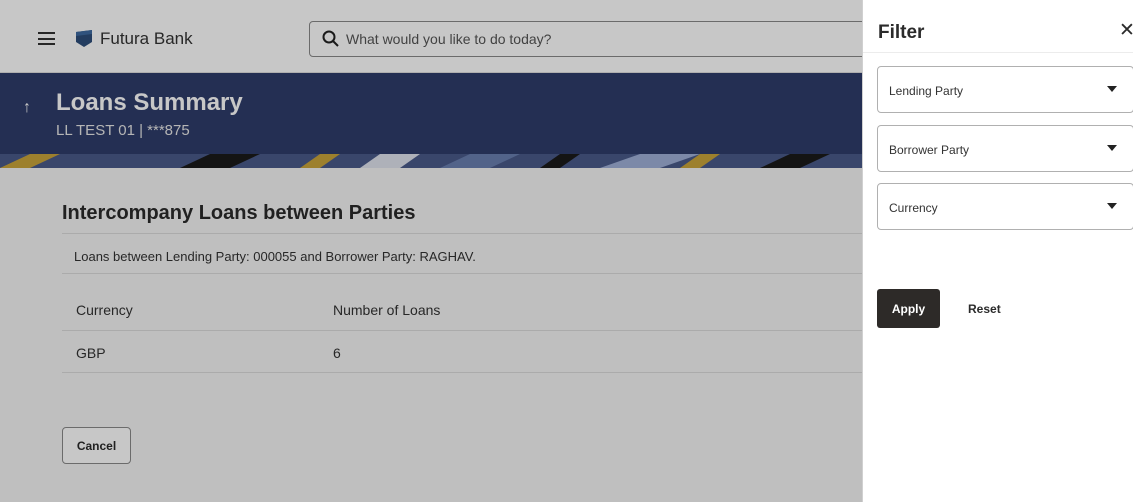  I want to click on apply-button: Apply, so click(908, 308).